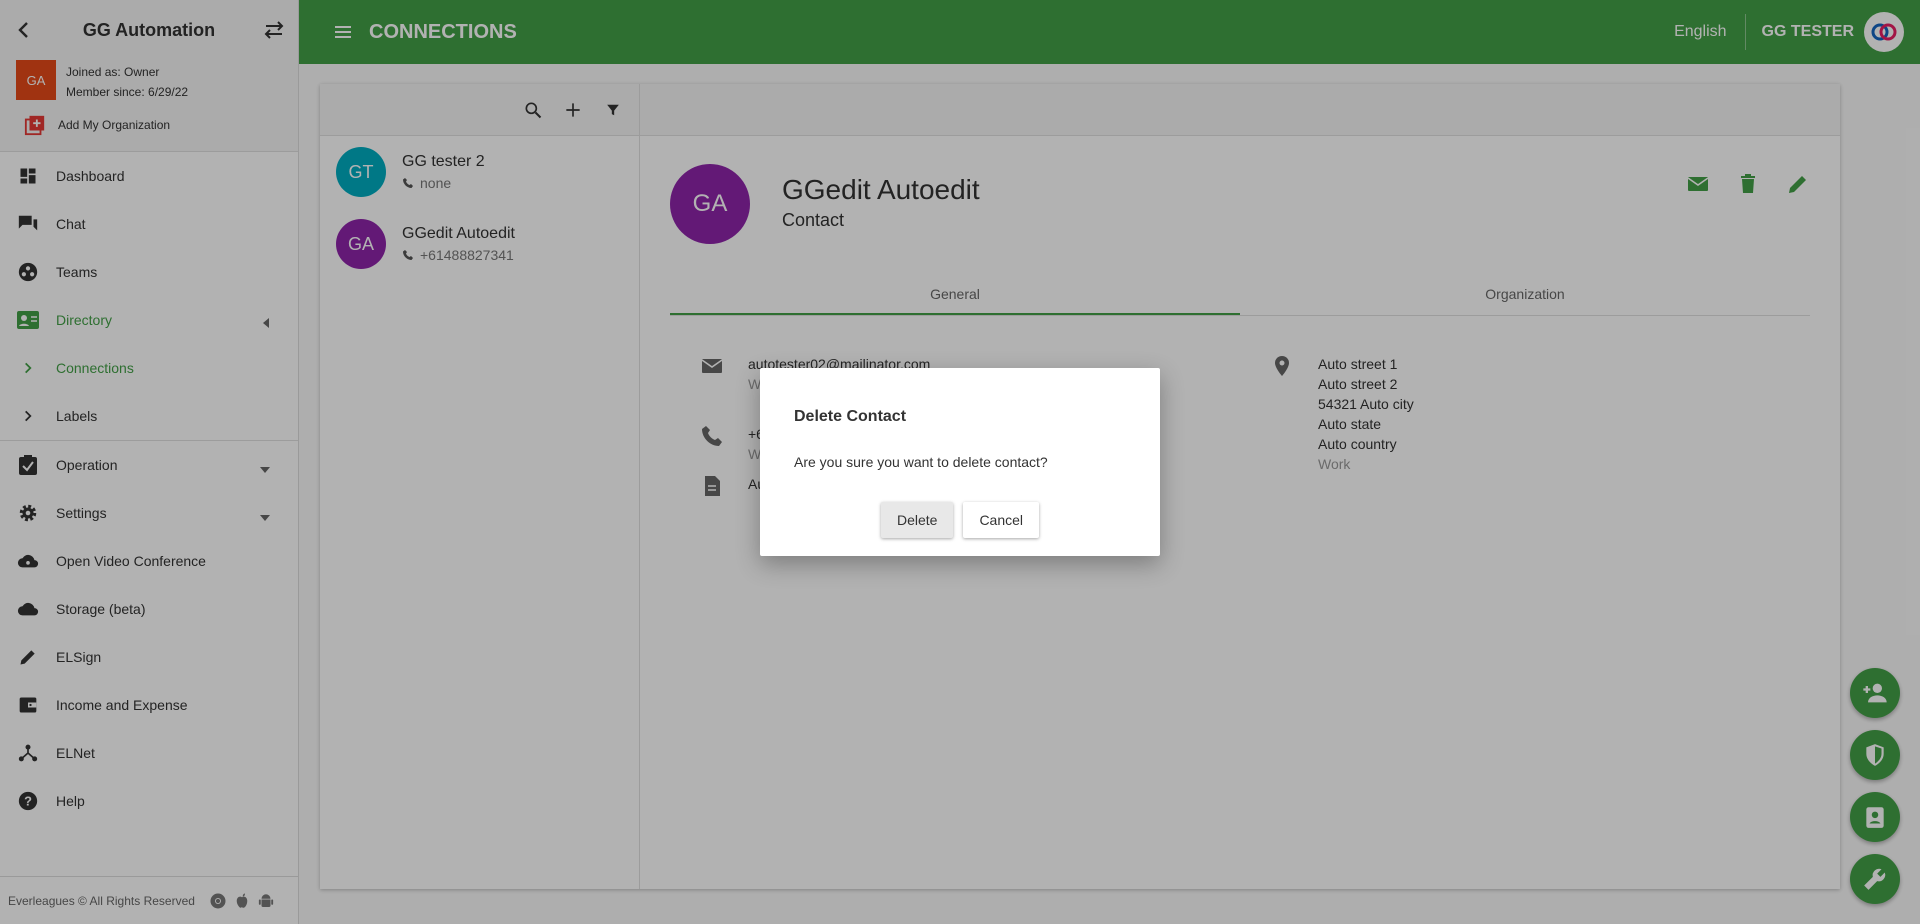 The image size is (1920, 924). Describe the element at coordinates (917, 520) in the screenshot. I see `delete-button: Delete` at that location.